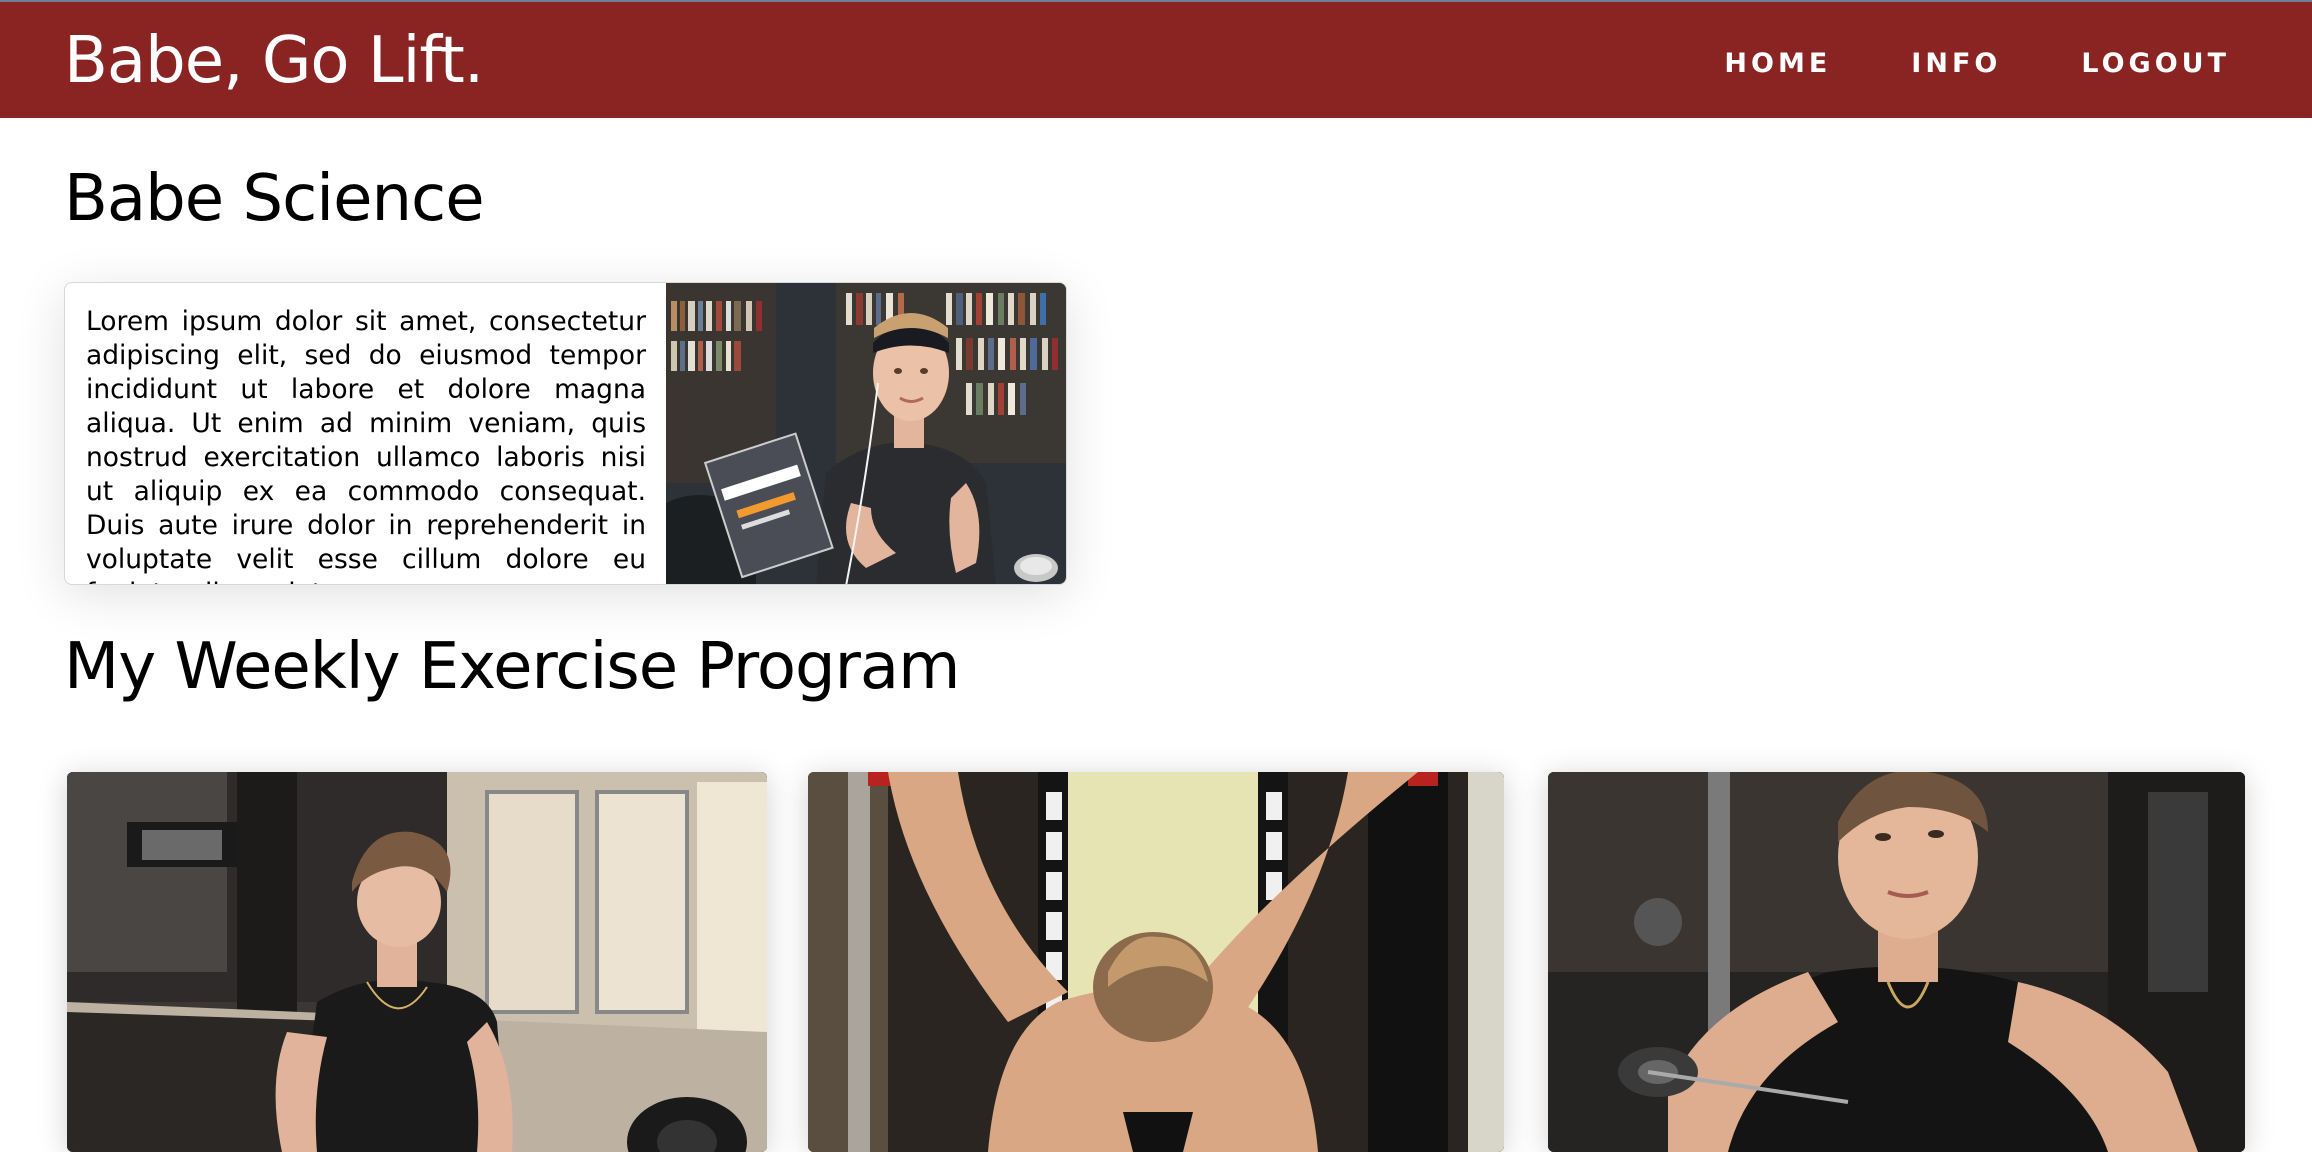  What do you see at coordinates (274, 61) in the screenshot?
I see `brand-logo-text: Babe, Go Lift.` at bounding box center [274, 61].